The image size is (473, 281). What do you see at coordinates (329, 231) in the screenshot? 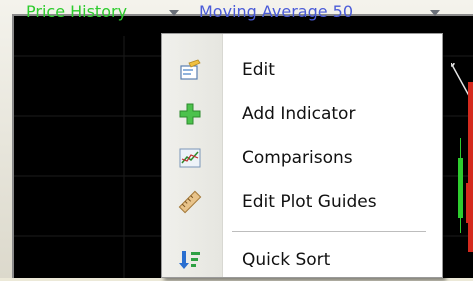
I see `menu-separator` at bounding box center [329, 231].